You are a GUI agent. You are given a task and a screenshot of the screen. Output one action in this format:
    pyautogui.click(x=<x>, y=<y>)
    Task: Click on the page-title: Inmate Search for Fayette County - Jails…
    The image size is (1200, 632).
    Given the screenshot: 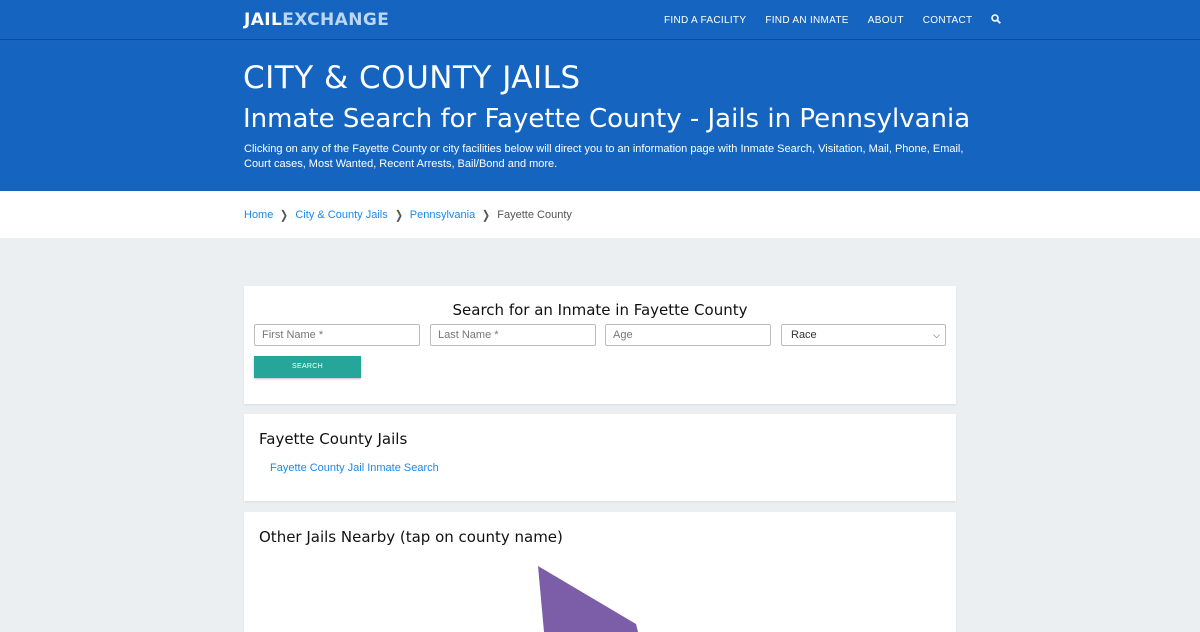 What is the action you would take?
    pyautogui.click(x=607, y=119)
    